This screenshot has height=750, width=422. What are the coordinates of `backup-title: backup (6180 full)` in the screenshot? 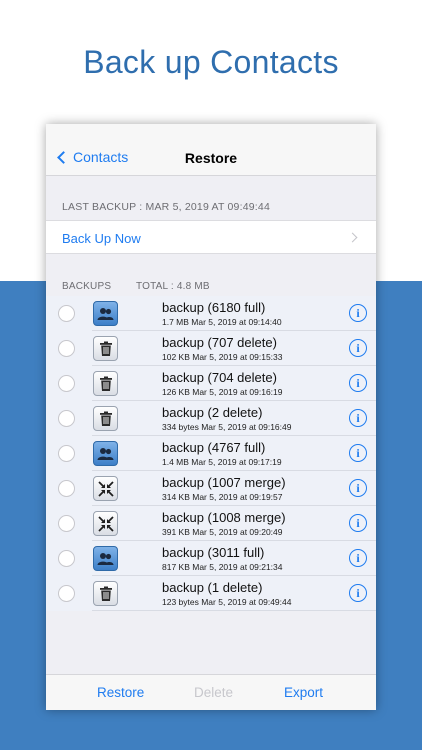 It's located at (214, 307).